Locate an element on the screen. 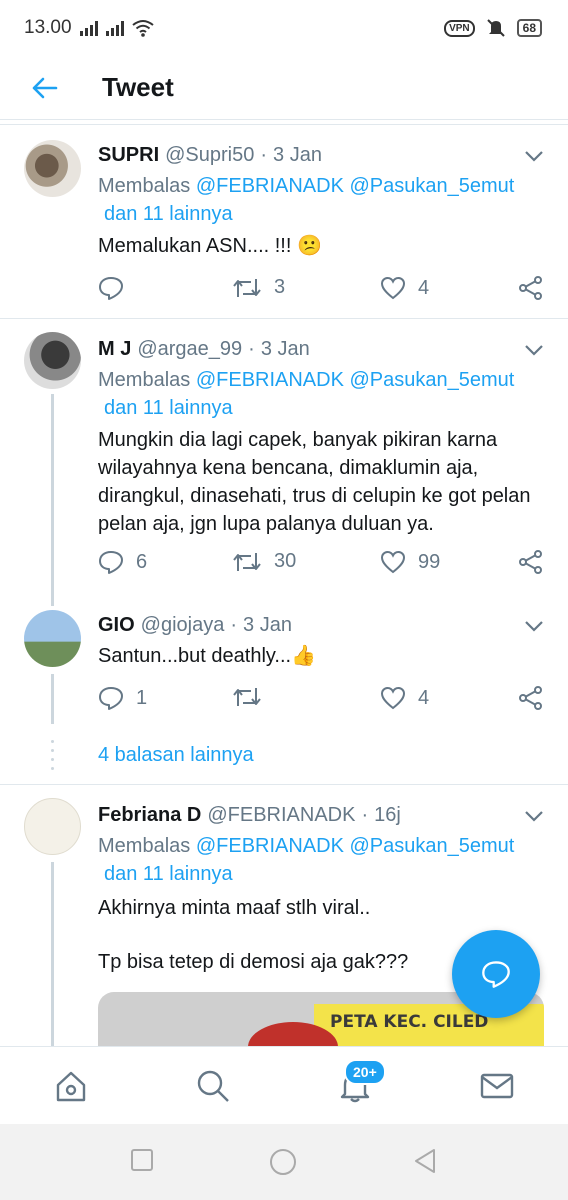 The height and width of the screenshot is (1200, 568). nav-notifications: 20+ is located at coordinates (362, 1082).